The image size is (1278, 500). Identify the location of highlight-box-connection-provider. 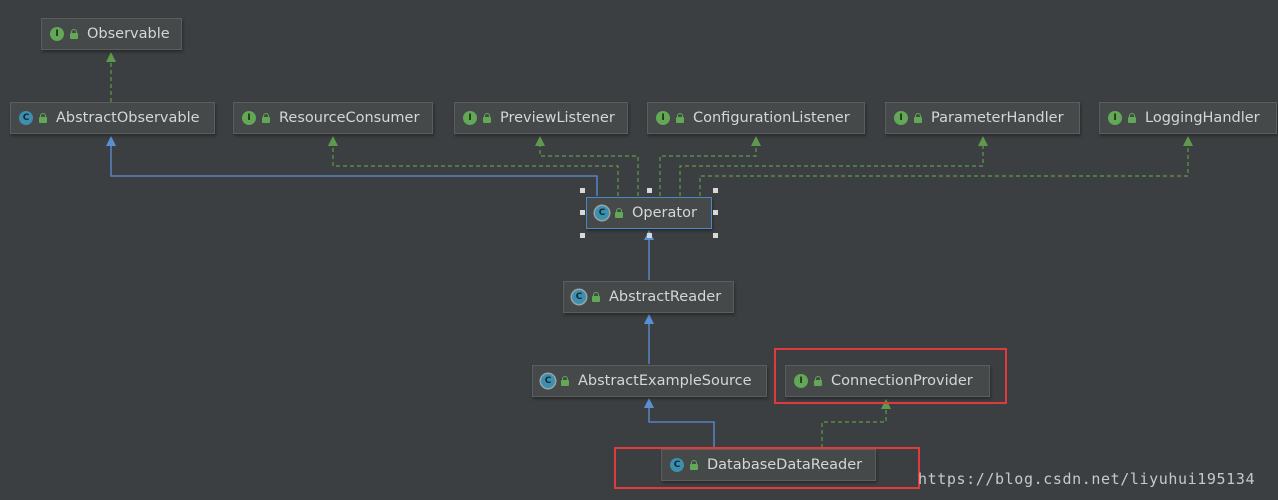
(890, 376).